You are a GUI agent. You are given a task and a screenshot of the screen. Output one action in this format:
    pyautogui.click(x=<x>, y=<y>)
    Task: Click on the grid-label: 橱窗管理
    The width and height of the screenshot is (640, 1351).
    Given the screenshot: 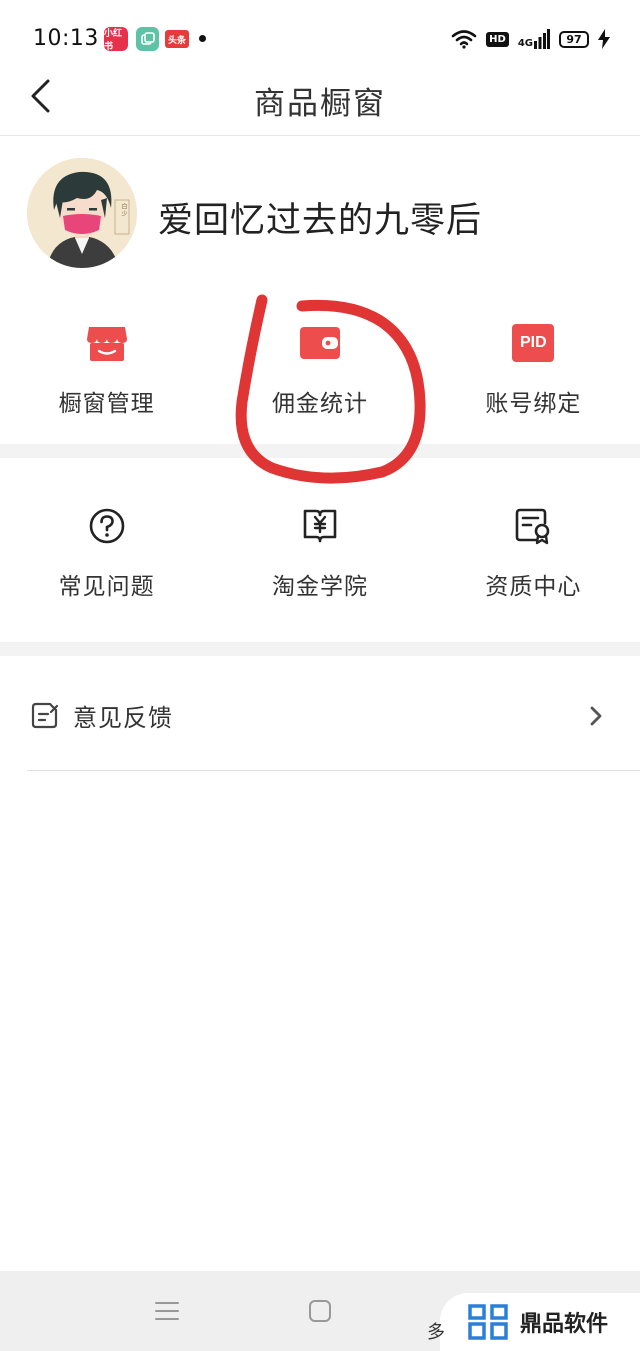 What is the action you would take?
    pyautogui.click(x=106, y=404)
    